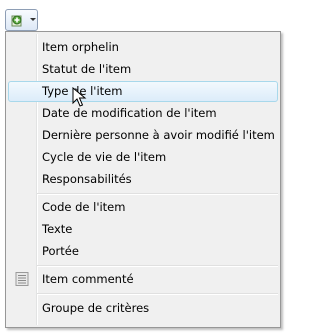 The image size is (320, 333). I want to click on chevron-down-icon, so click(33, 19).